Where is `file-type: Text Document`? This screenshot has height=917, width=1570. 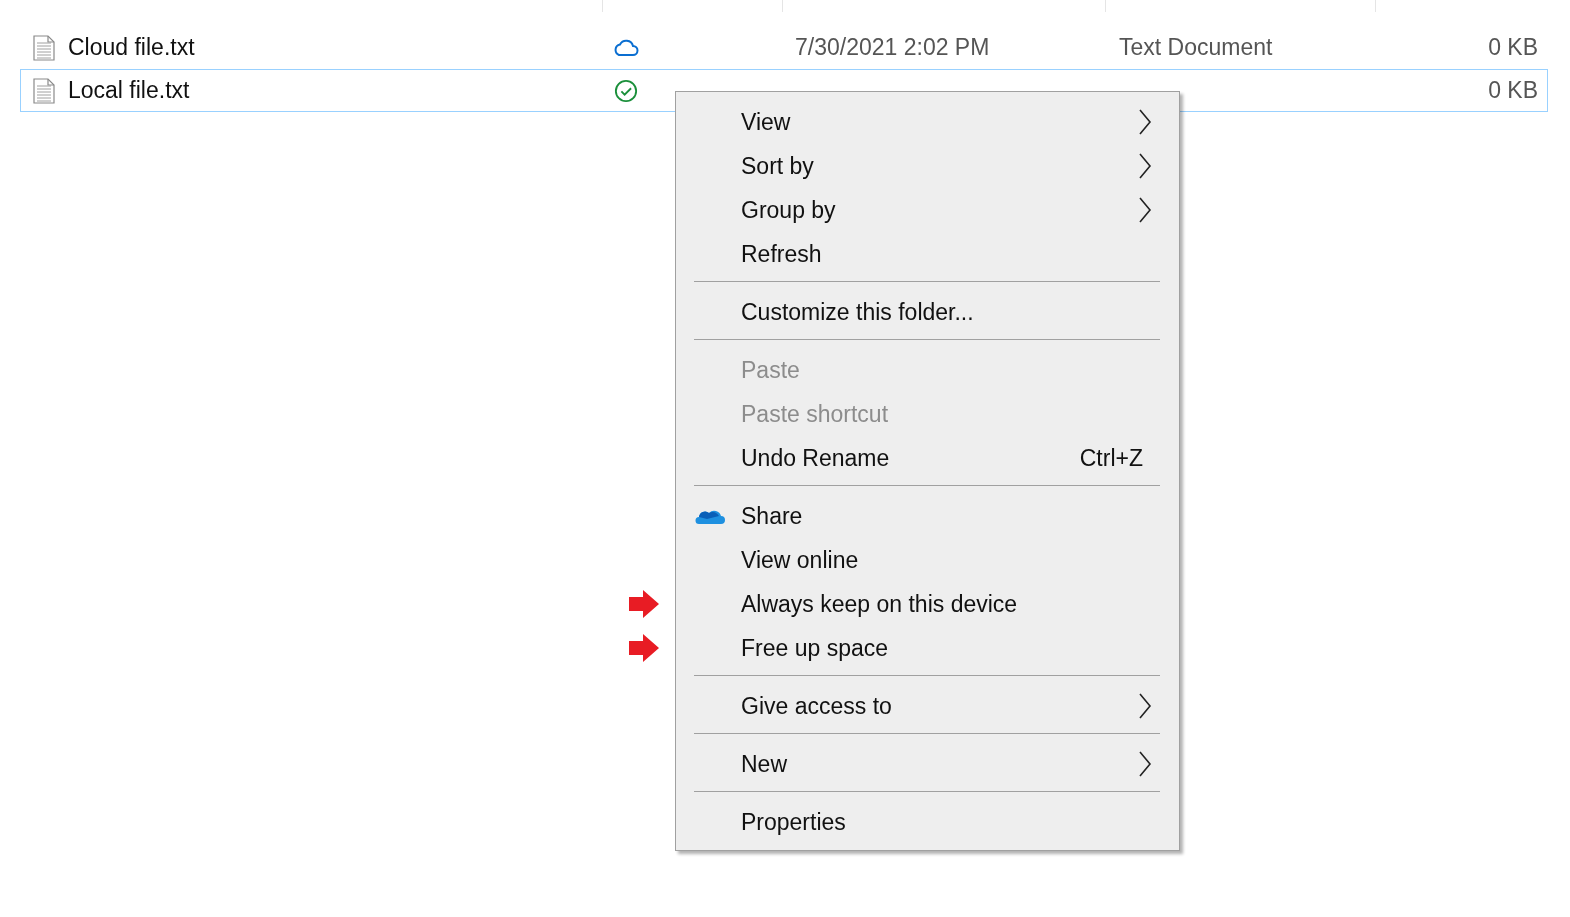 file-type: Text Document is located at coordinates (1196, 47).